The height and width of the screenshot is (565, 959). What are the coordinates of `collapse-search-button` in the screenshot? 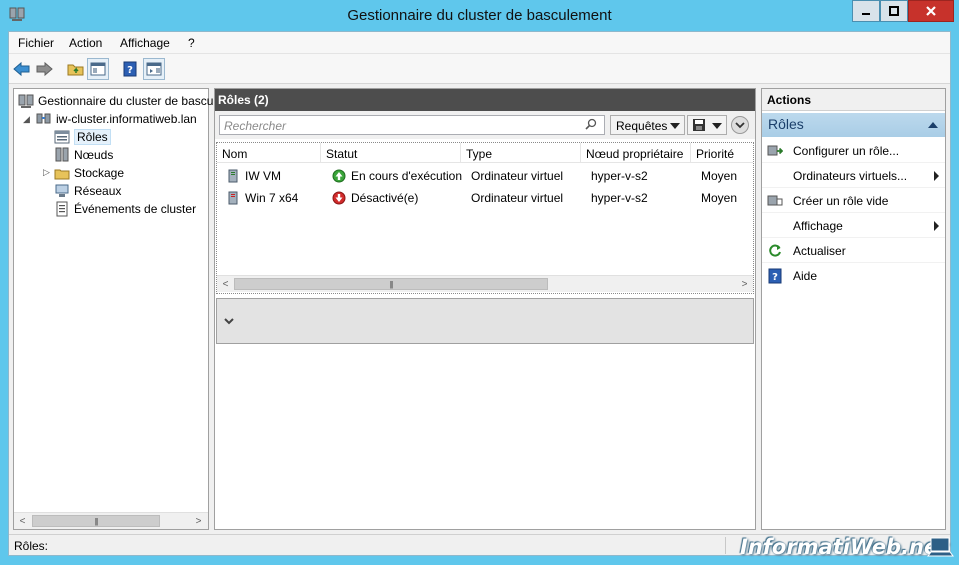 It's located at (740, 125).